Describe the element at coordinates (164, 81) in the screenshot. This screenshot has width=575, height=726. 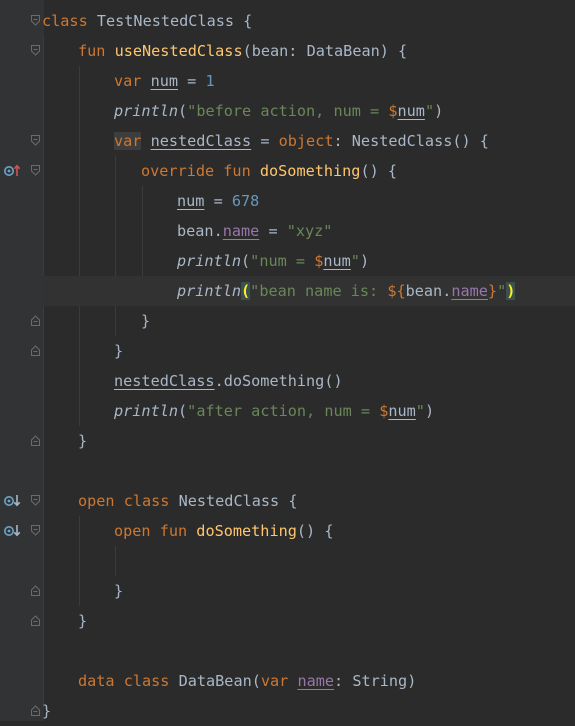
I see `code-line: var num = 1` at that location.